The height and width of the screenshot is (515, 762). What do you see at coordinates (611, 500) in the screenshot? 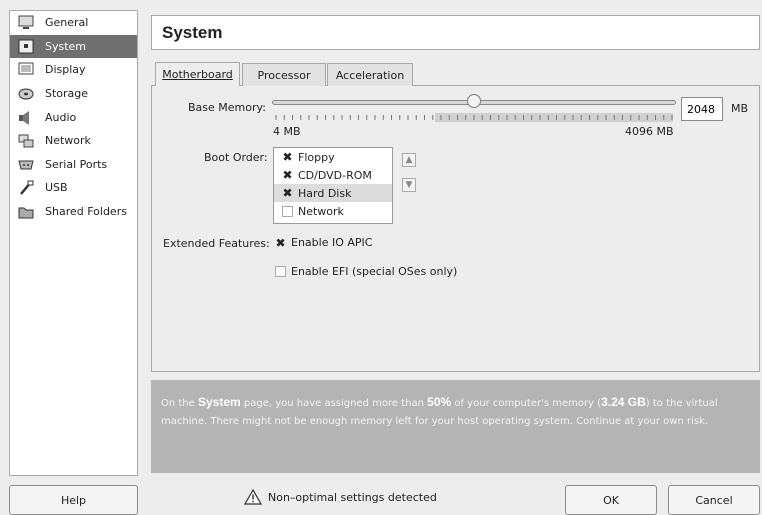
I see `ok-button: OK` at bounding box center [611, 500].